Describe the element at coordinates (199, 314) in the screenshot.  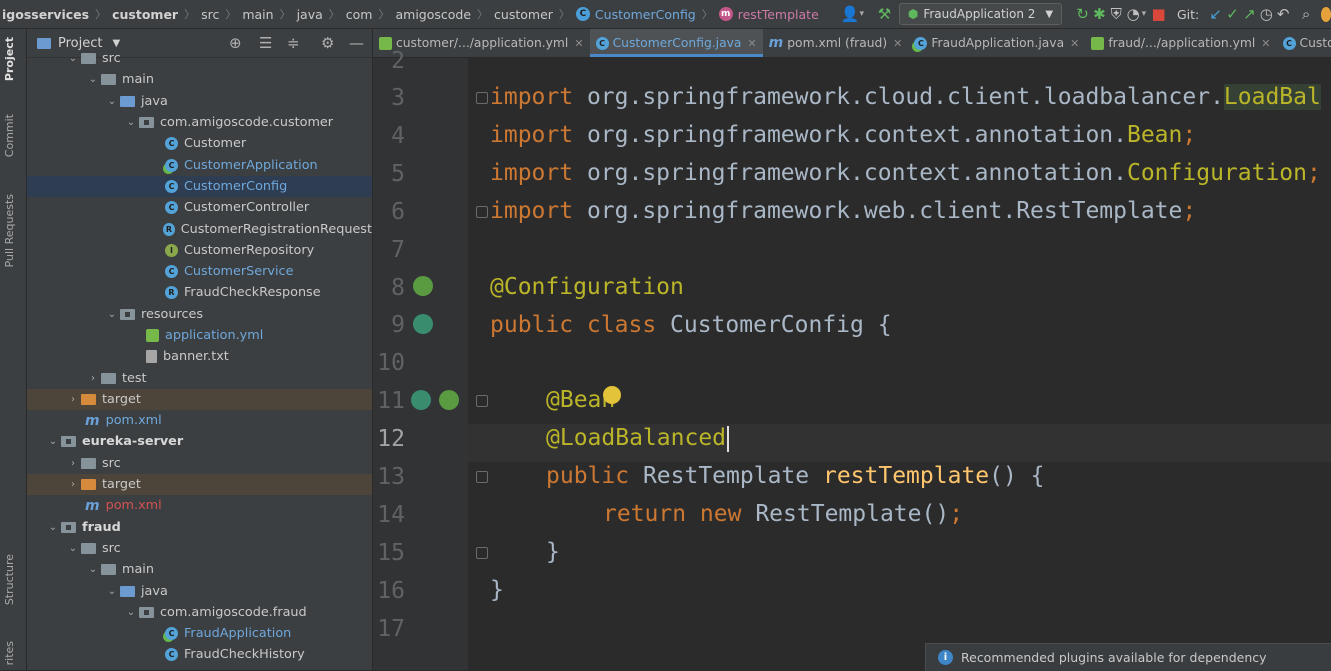
I see `tree-item: ⌄ resources` at that location.